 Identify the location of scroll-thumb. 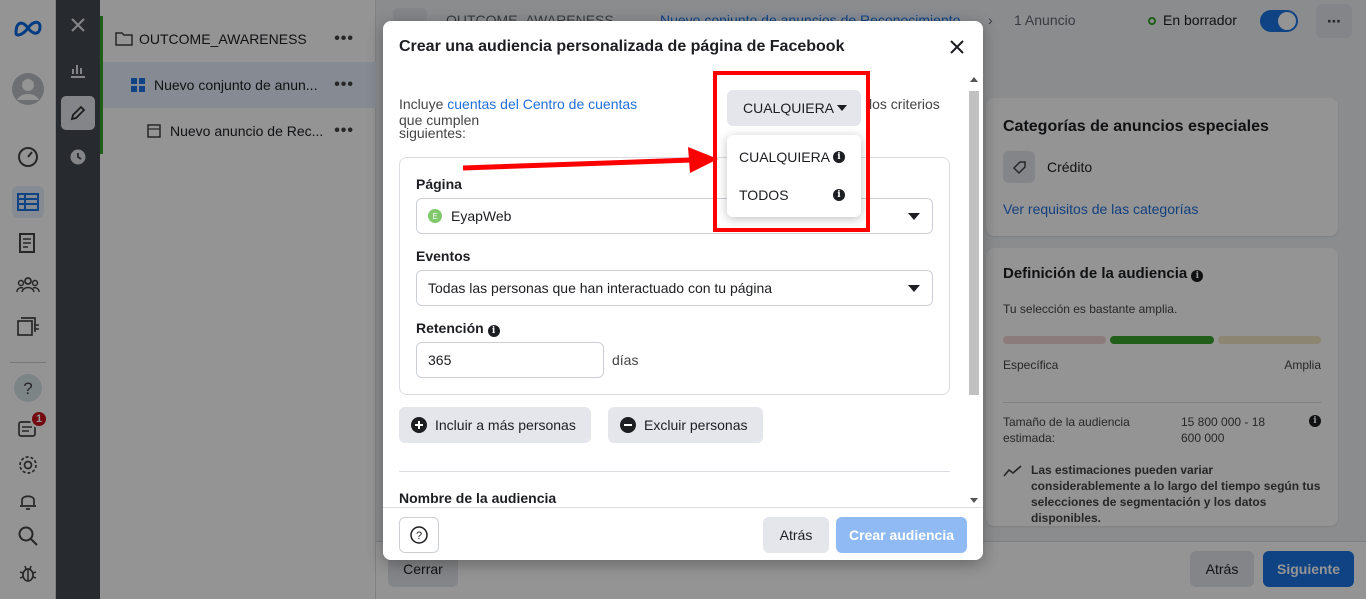
(974, 243).